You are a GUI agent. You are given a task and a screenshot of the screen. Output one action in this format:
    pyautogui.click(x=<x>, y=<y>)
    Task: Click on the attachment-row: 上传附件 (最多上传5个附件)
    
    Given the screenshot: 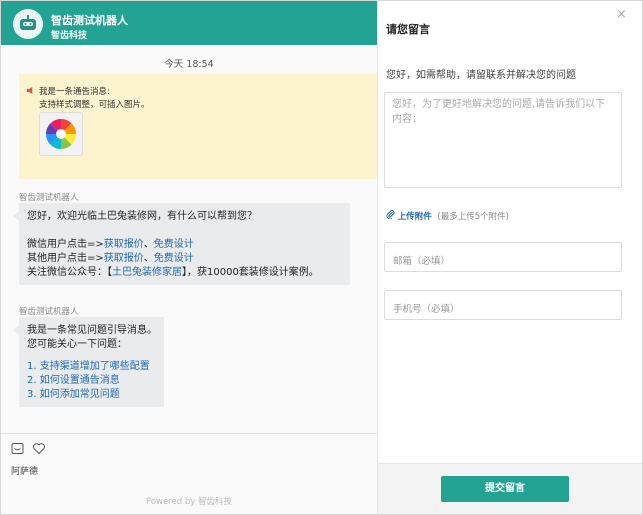 What is the action you would take?
    pyautogui.click(x=447, y=215)
    